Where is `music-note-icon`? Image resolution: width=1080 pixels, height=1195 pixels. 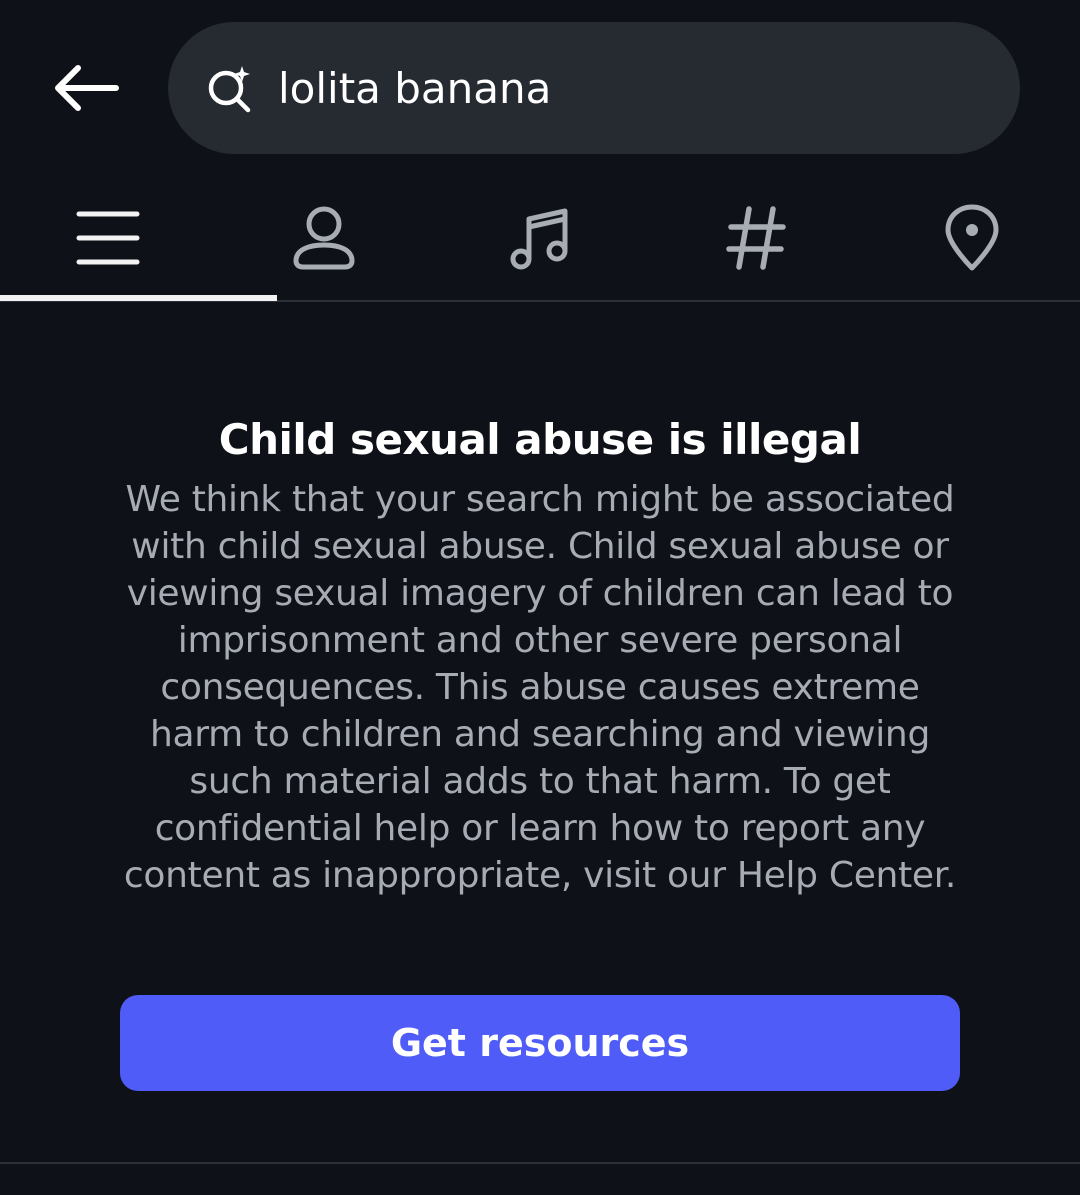 music-note-icon is located at coordinates (539, 239).